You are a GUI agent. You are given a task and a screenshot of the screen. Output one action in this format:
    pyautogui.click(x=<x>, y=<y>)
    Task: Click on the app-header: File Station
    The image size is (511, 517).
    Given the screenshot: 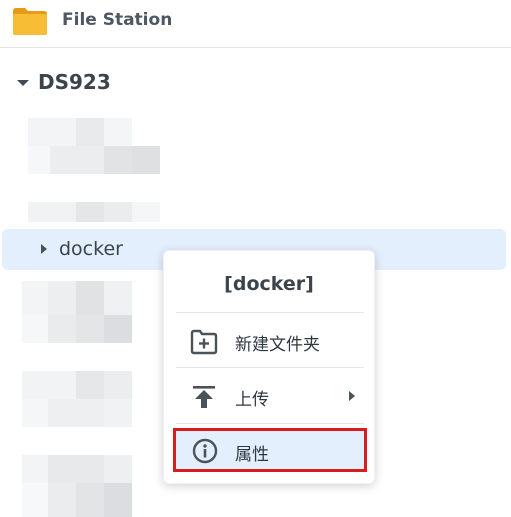 What is the action you would take?
    pyautogui.click(x=255, y=24)
    